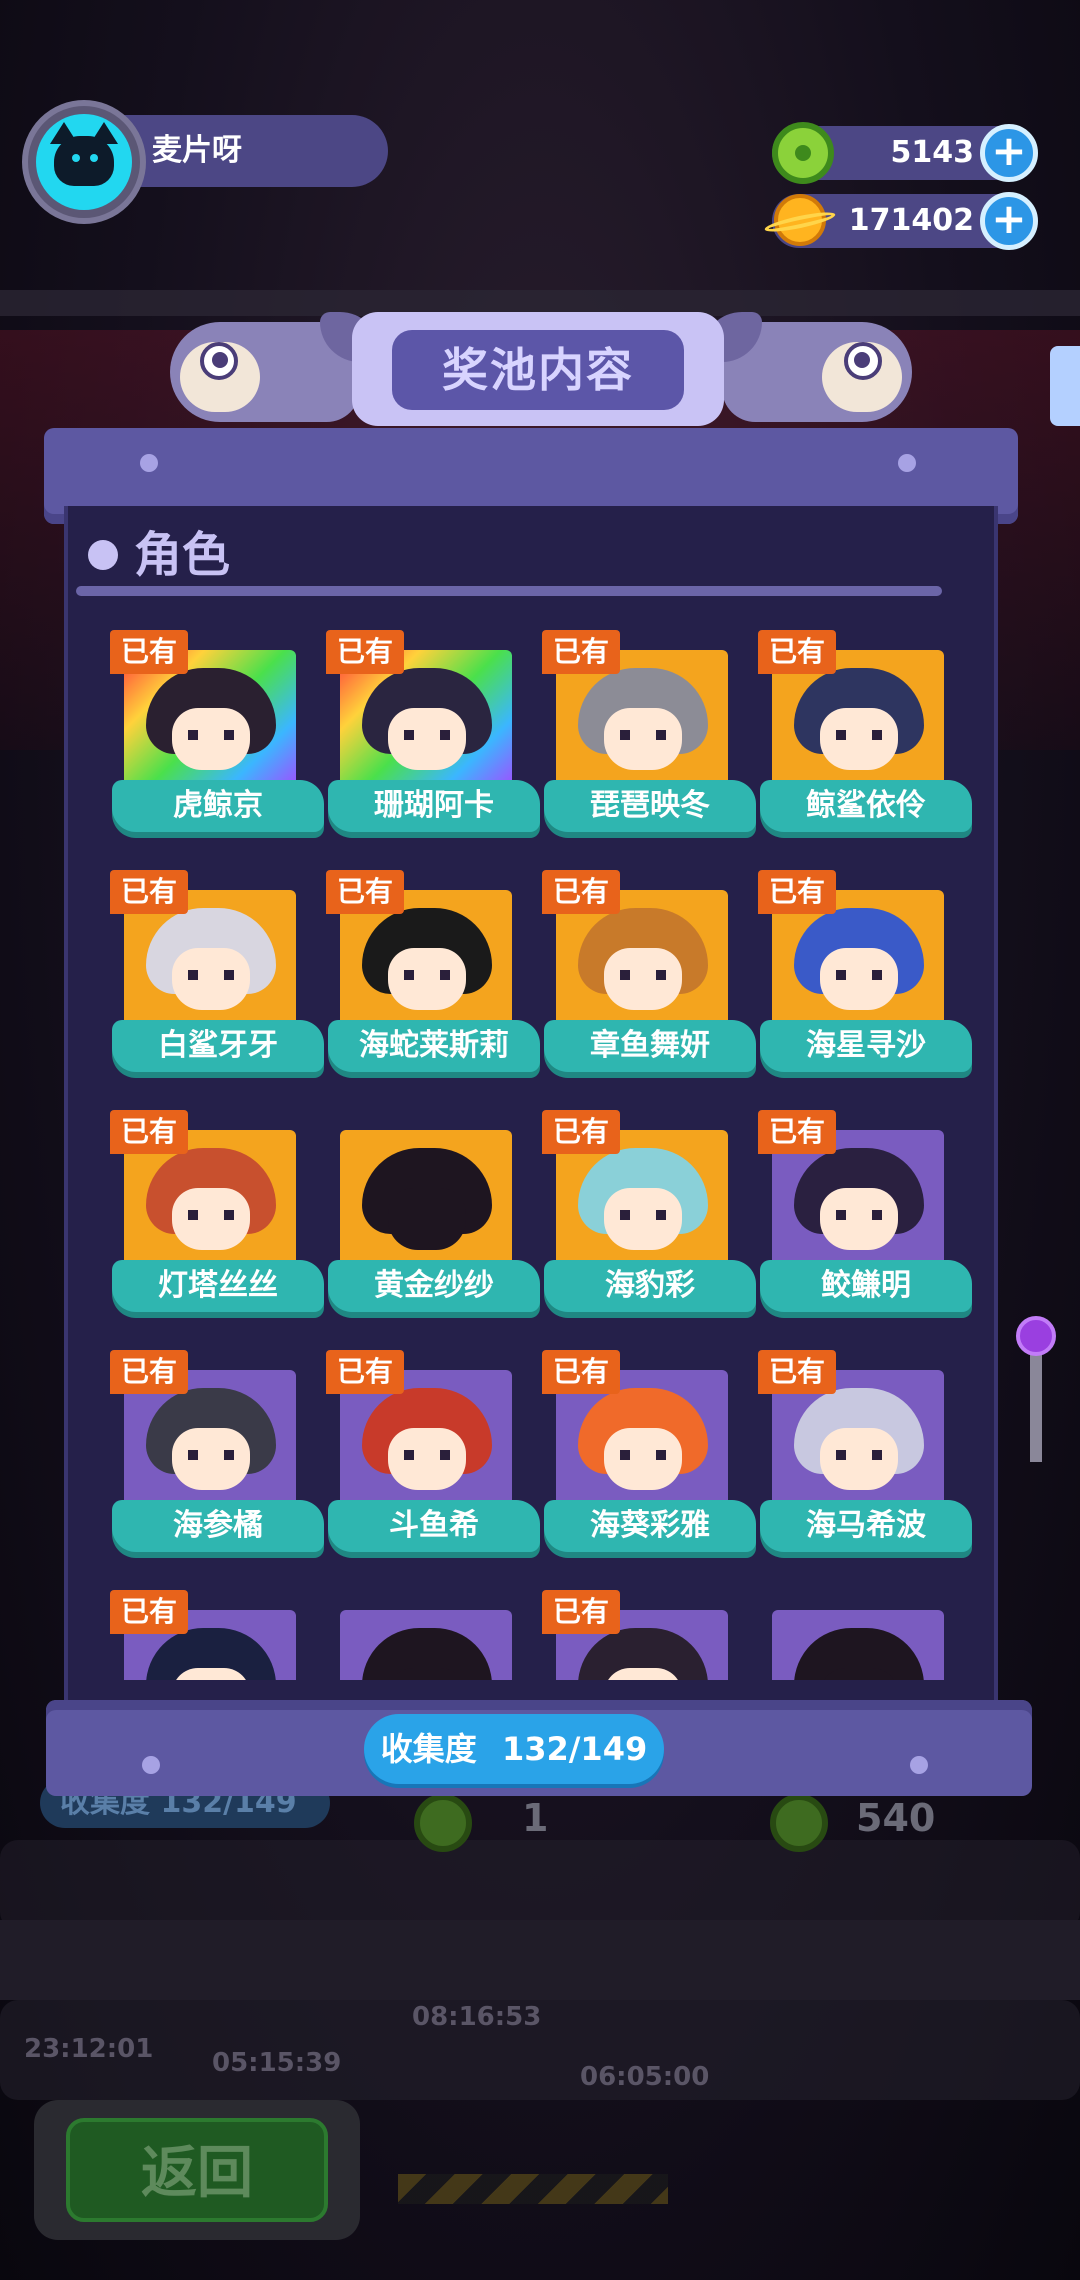 Image resolution: width=1080 pixels, height=2280 pixels. I want to click on resource-planet-value: 171402, so click(911, 220).